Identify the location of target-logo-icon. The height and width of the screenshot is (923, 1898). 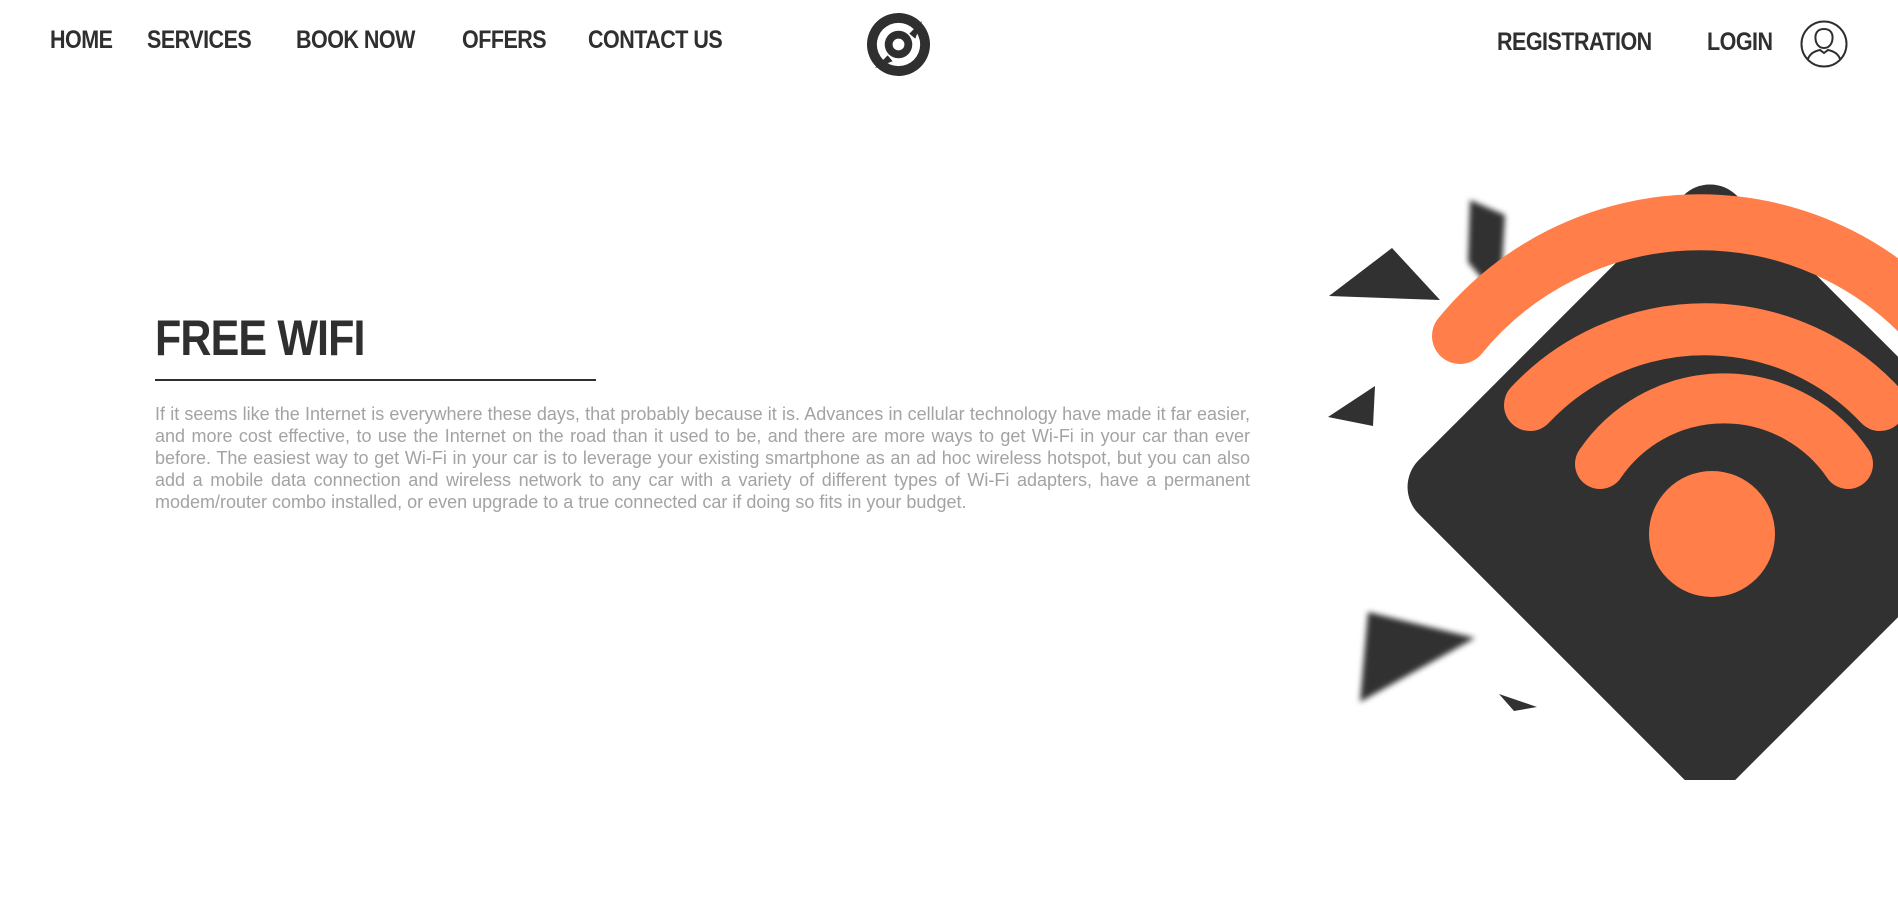
(898, 44).